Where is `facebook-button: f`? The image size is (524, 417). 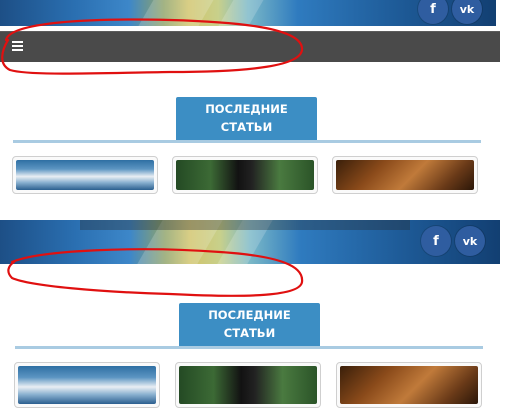 facebook-button: f is located at coordinates (436, 241).